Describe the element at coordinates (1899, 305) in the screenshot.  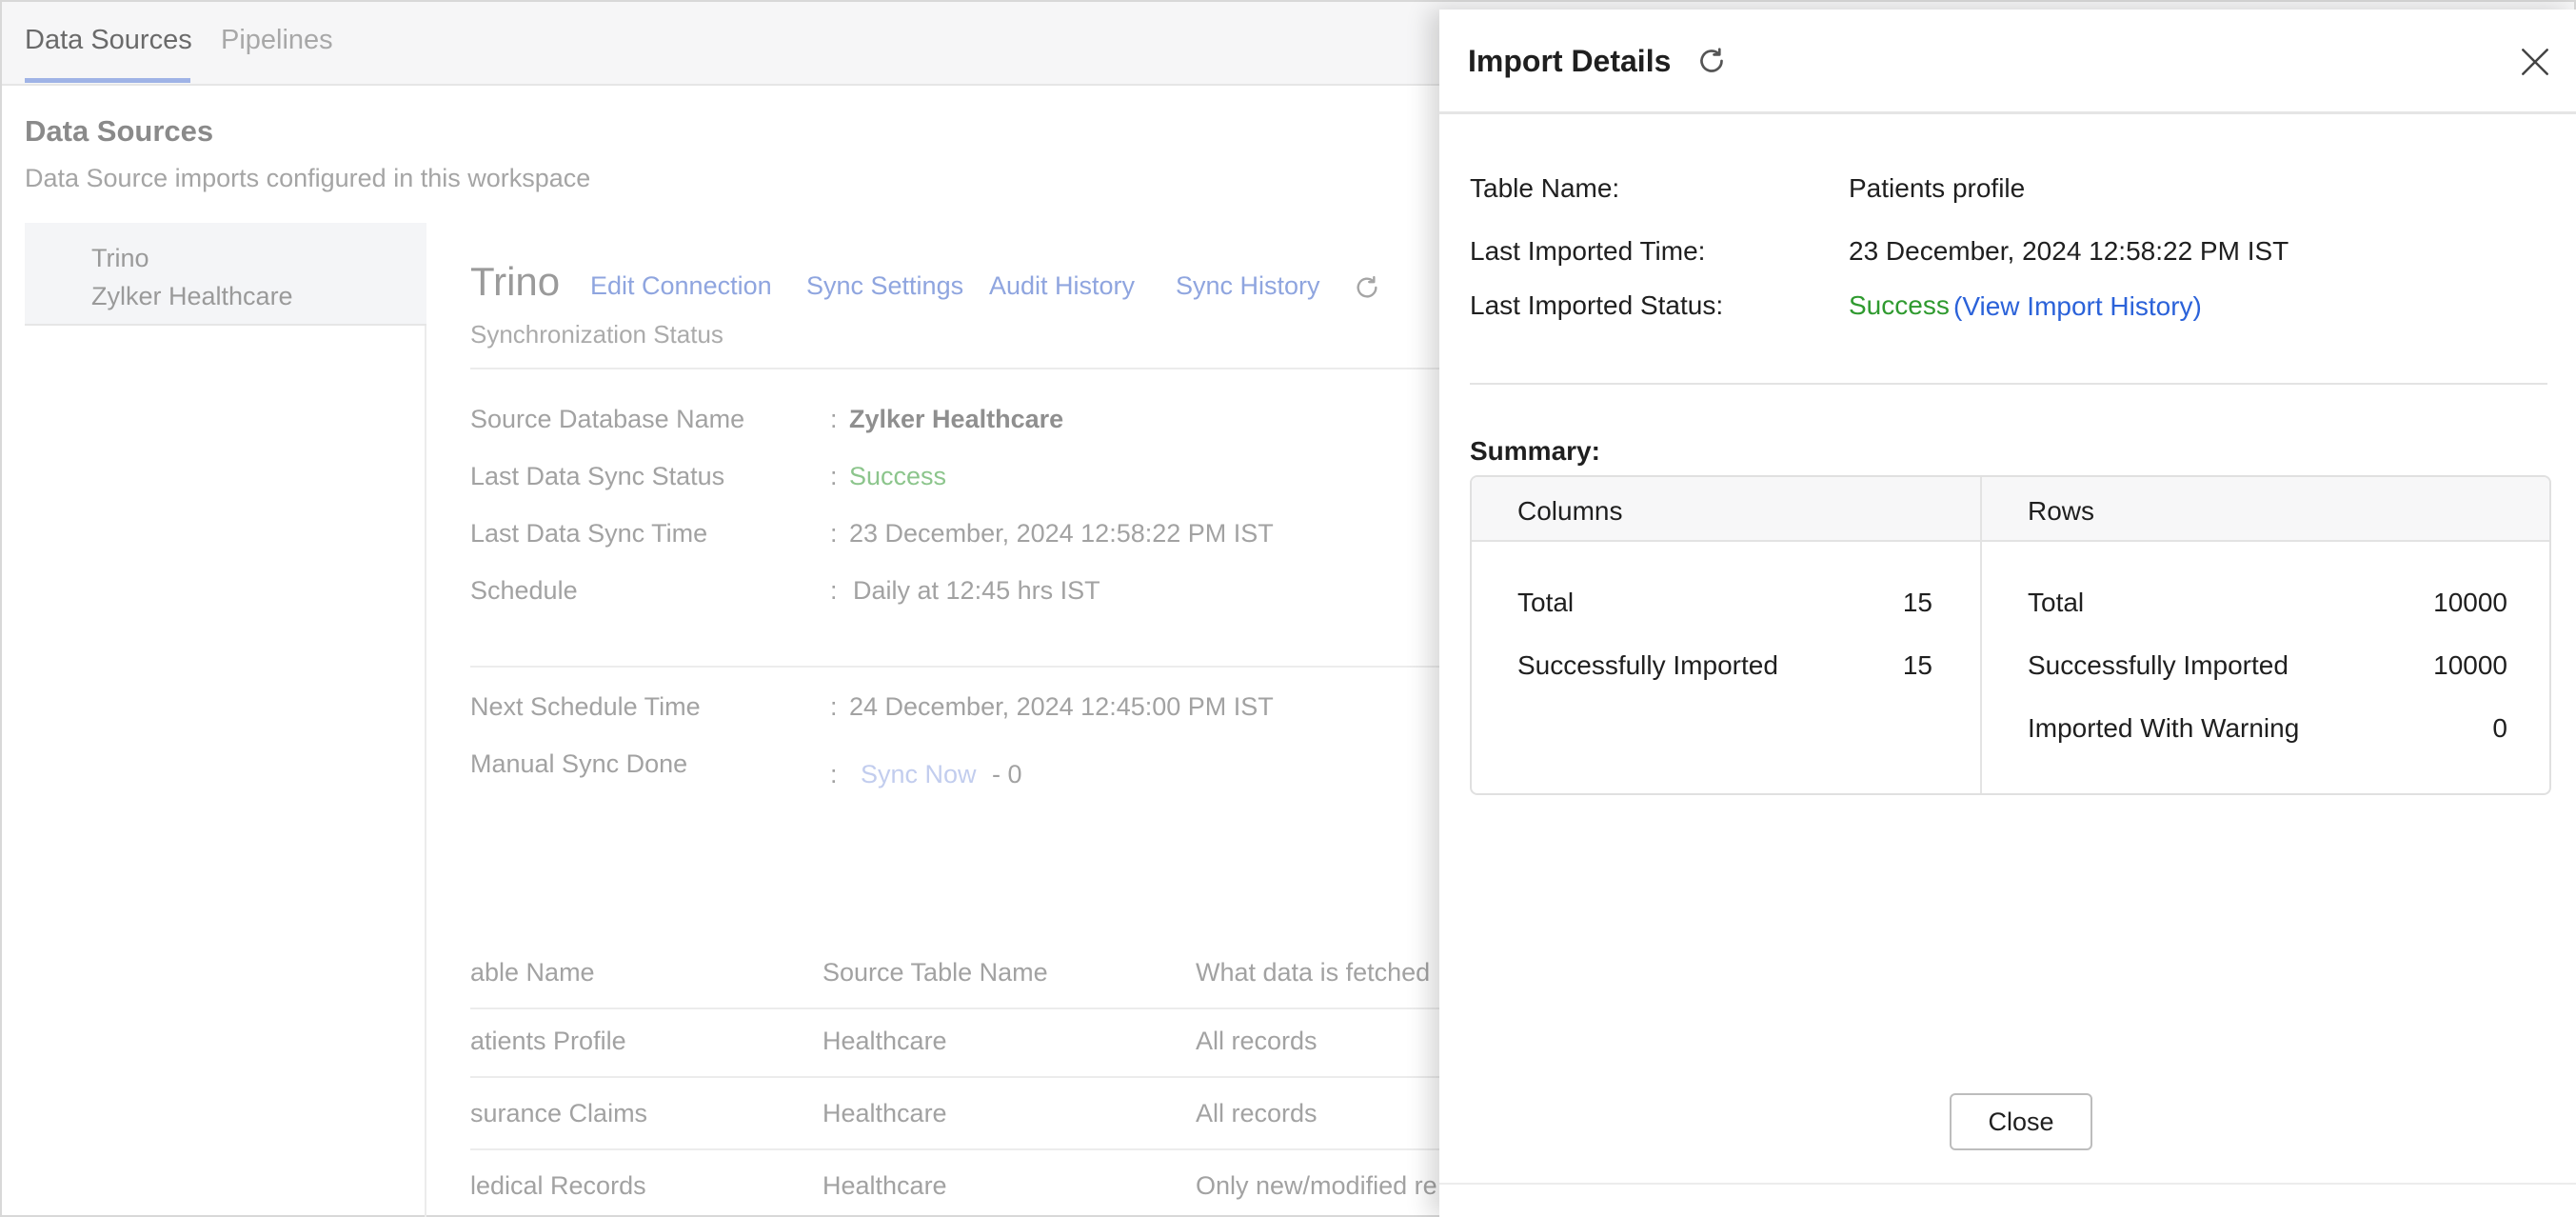
I see `last-imported-status-value: Success` at that location.